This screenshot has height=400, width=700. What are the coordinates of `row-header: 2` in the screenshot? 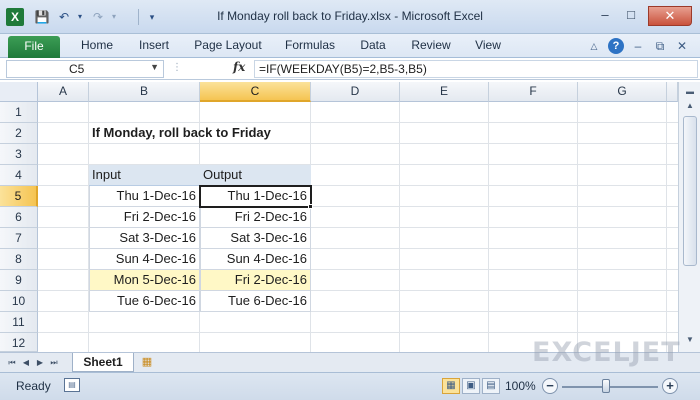 It's located at (19, 133).